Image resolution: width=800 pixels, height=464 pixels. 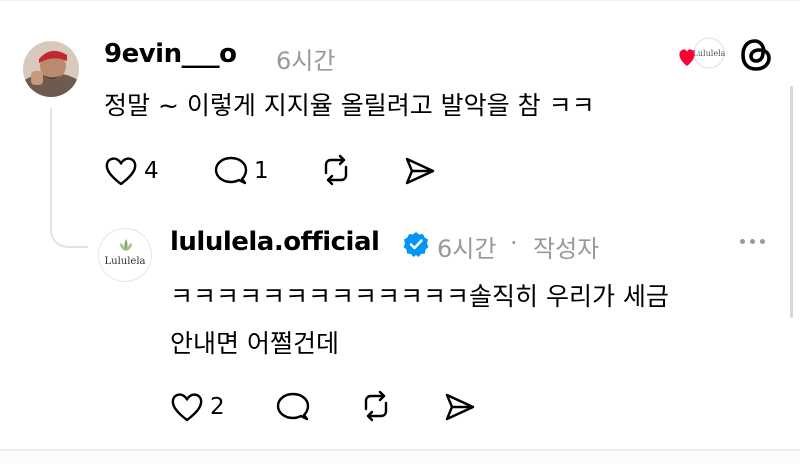 I want to click on reply-username: lululela.official, so click(x=275, y=242).